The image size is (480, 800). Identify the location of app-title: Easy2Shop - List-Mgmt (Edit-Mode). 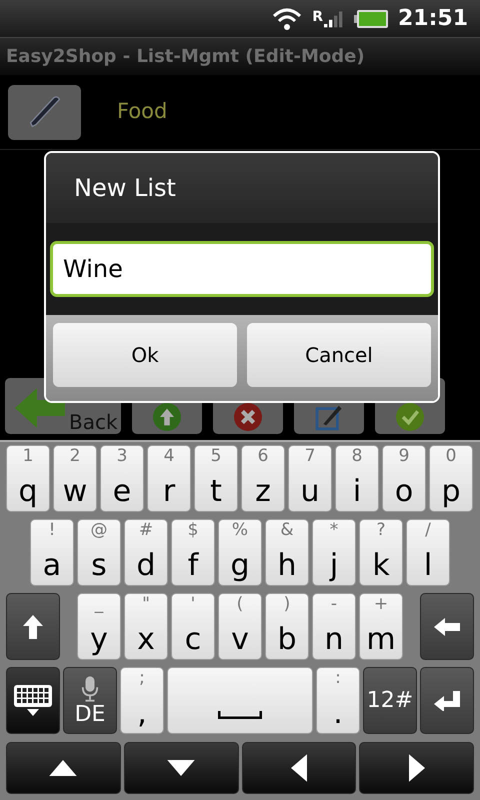
(185, 57).